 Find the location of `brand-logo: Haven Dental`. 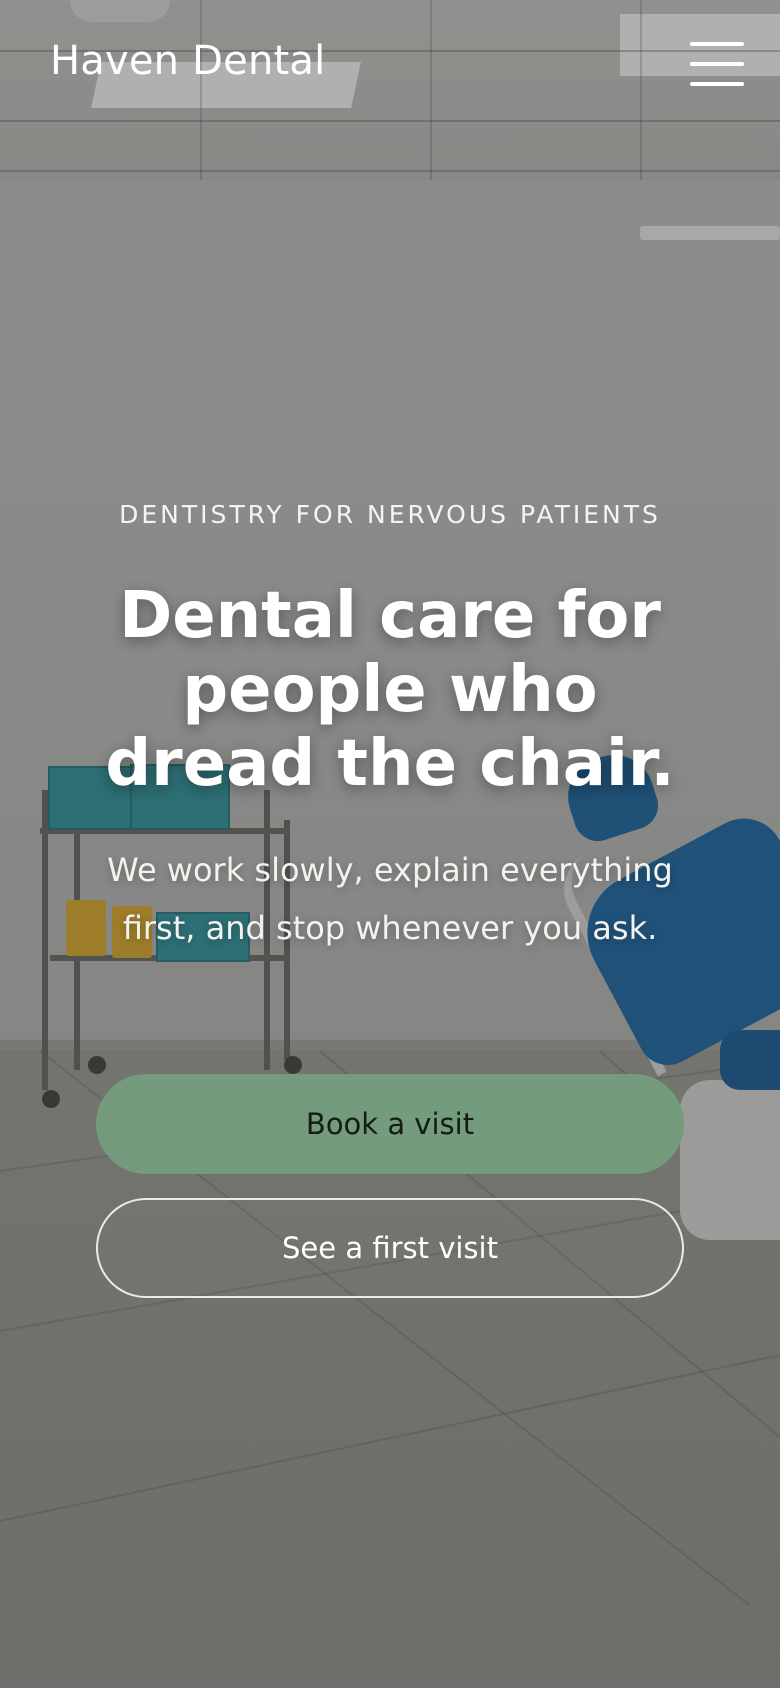

brand-logo: Haven Dental is located at coordinates (187, 61).